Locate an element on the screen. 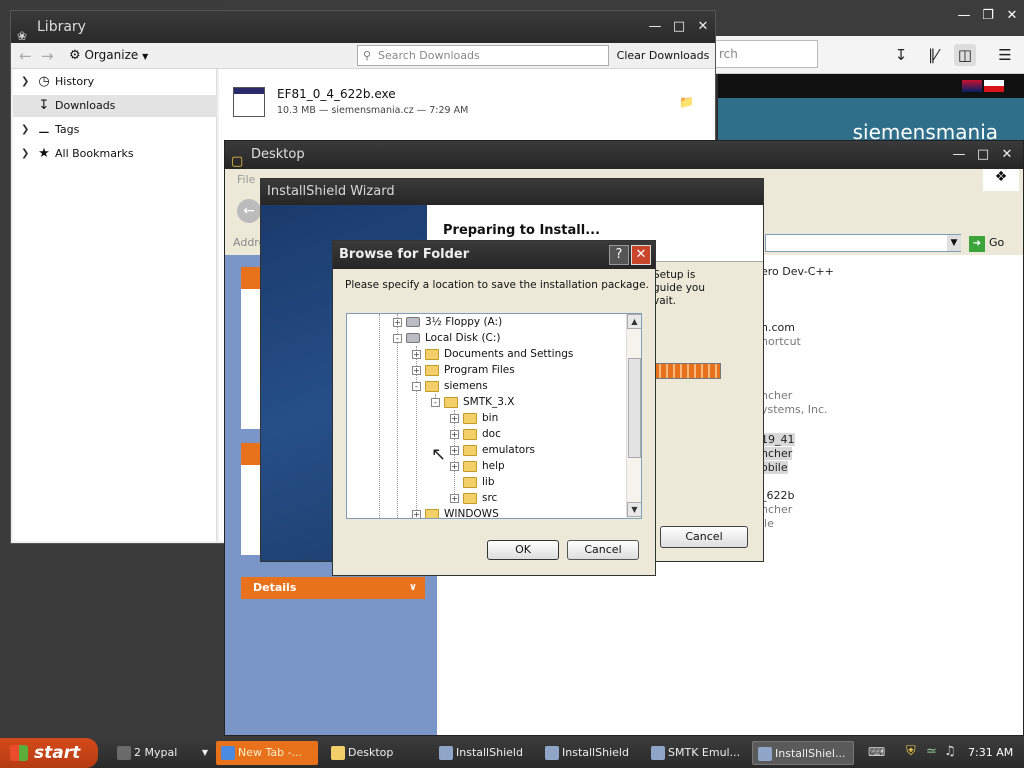 This screenshot has width=1024, height=768. taskbar-item-desktop: Desktop is located at coordinates (376, 753).